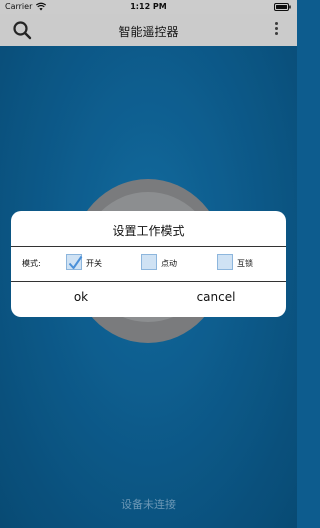 This screenshot has width=320, height=528. I want to click on checkbox-switch, so click(74, 262).